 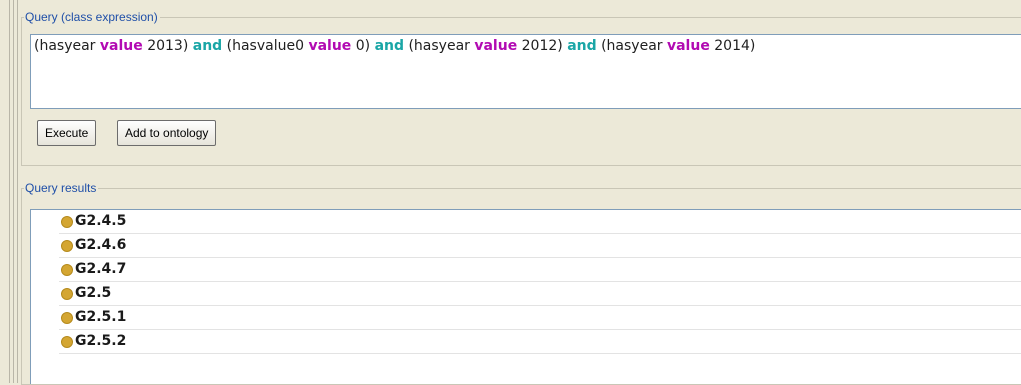 What do you see at coordinates (167, 133) in the screenshot?
I see `add-to-ontology-button: Add to ontology` at bounding box center [167, 133].